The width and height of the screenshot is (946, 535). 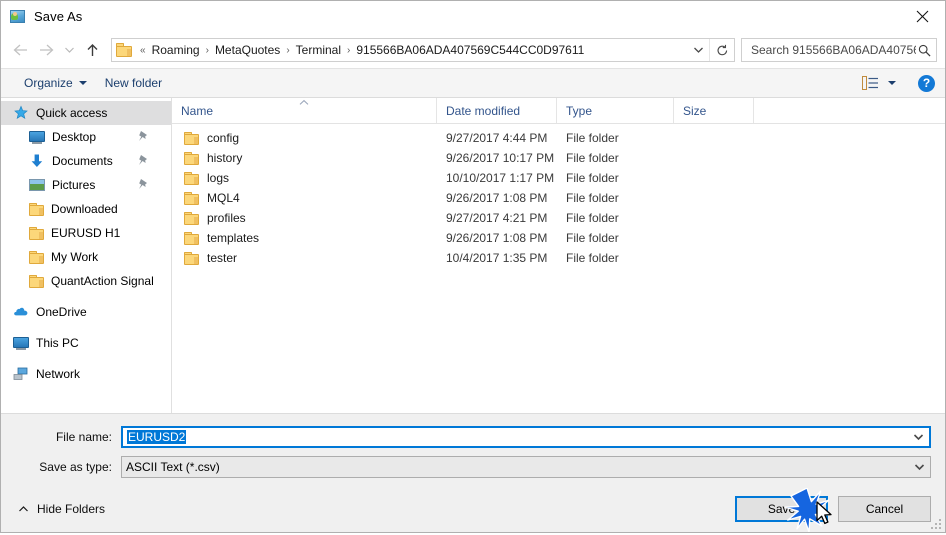 I want to click on up-button, so click(x=92, y=50).